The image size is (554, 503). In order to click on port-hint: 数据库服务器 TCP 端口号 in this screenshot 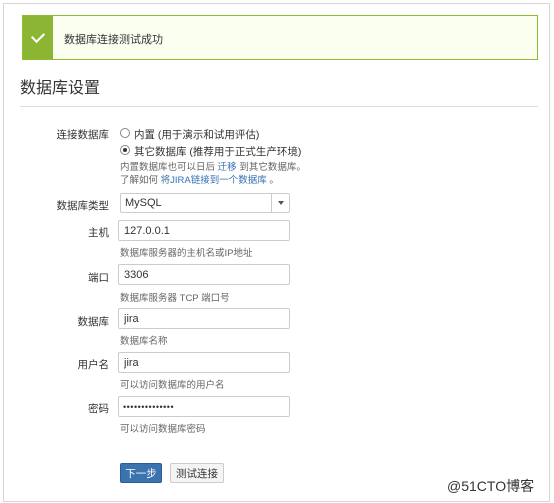, I will do `click(175, 298)`.